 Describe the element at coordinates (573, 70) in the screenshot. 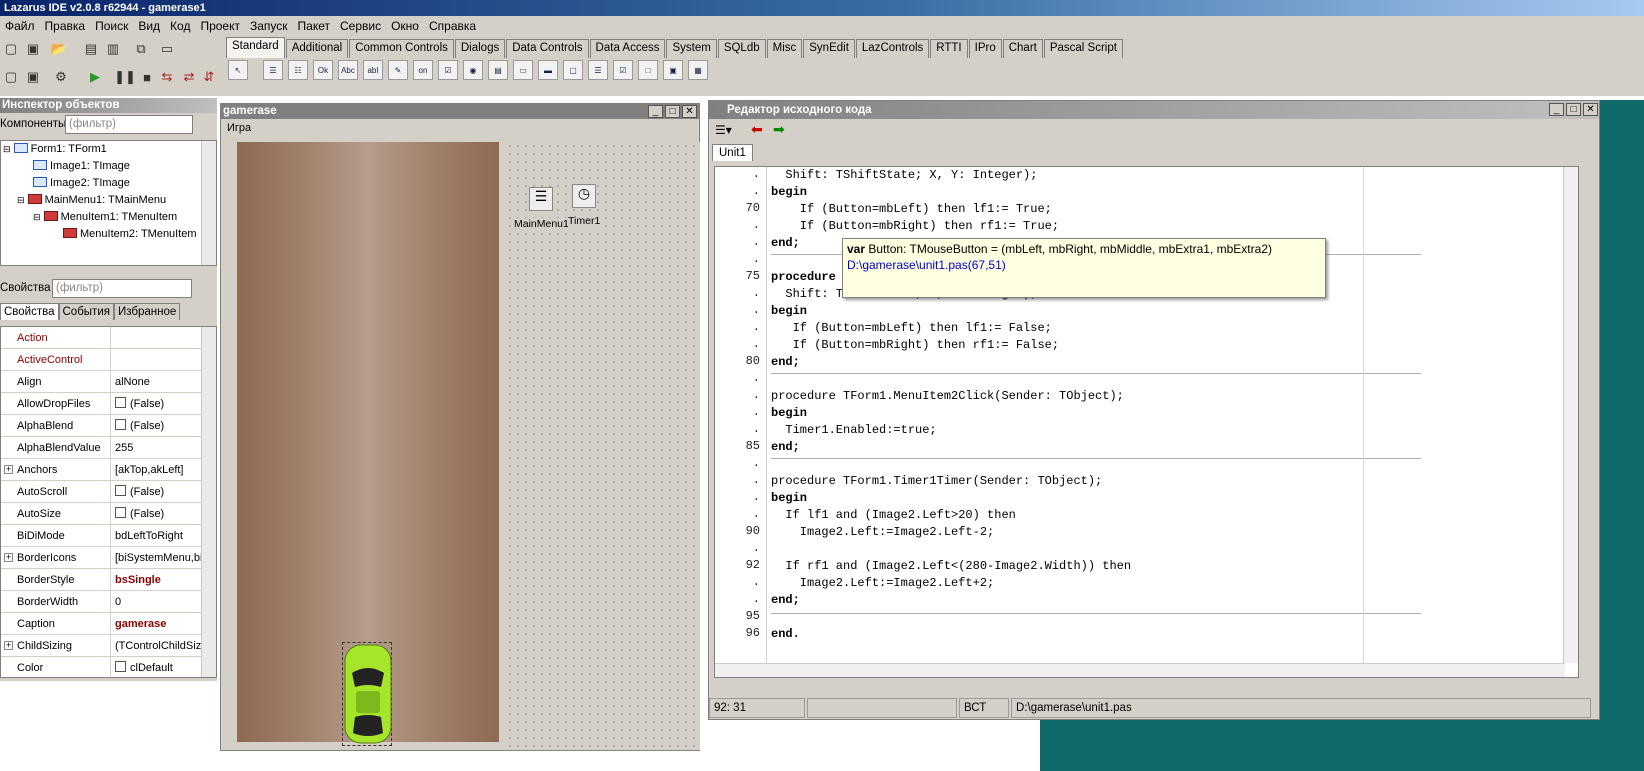

I see `groupbox-component-icon: ▢` at that location.